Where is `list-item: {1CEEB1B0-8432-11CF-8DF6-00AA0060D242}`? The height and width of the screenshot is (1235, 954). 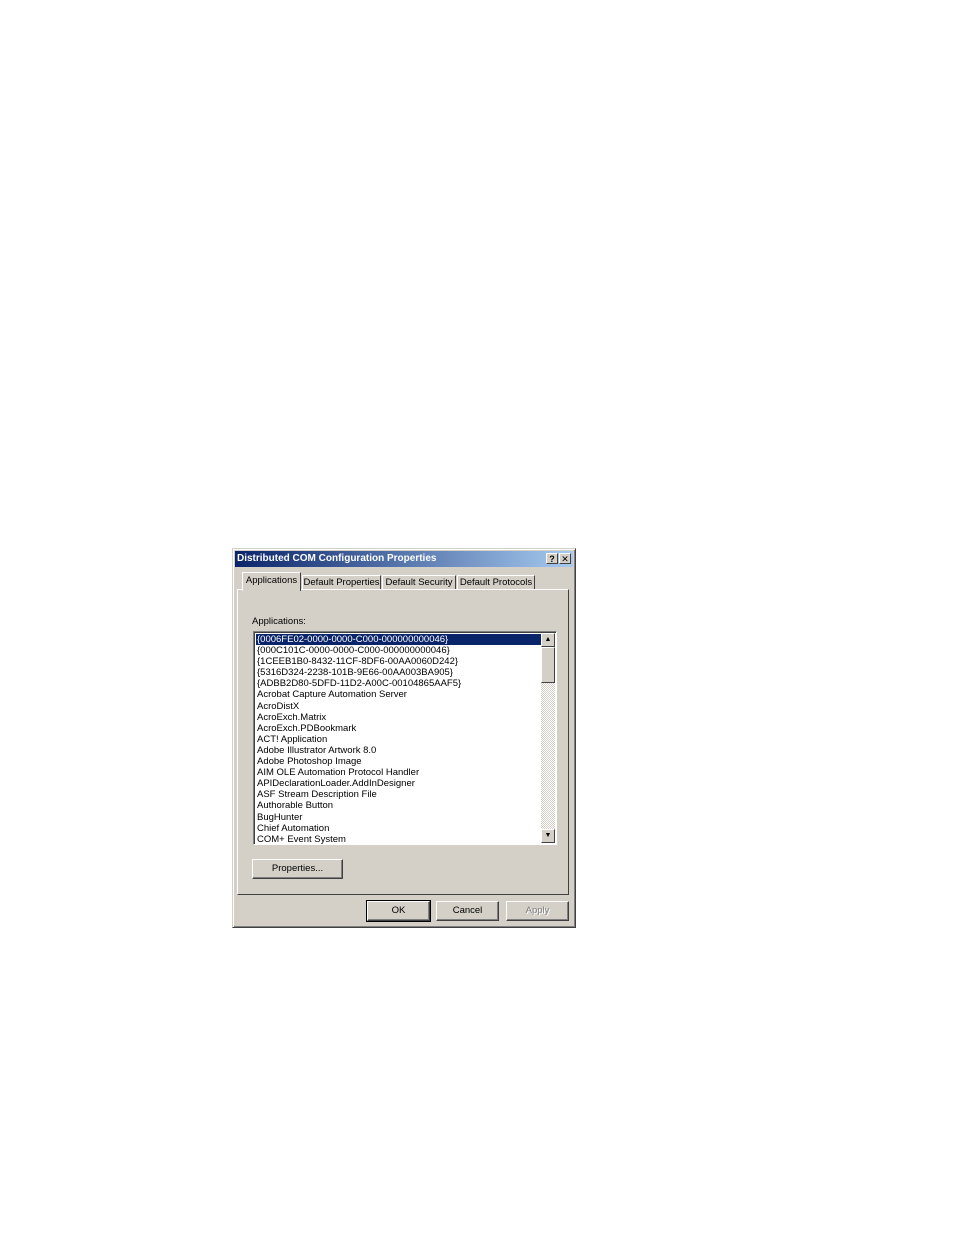
list-item: {1CEEB1B0-8432-11CF-8DF6-00AA0060D242} is located at coordinates (399, 661).